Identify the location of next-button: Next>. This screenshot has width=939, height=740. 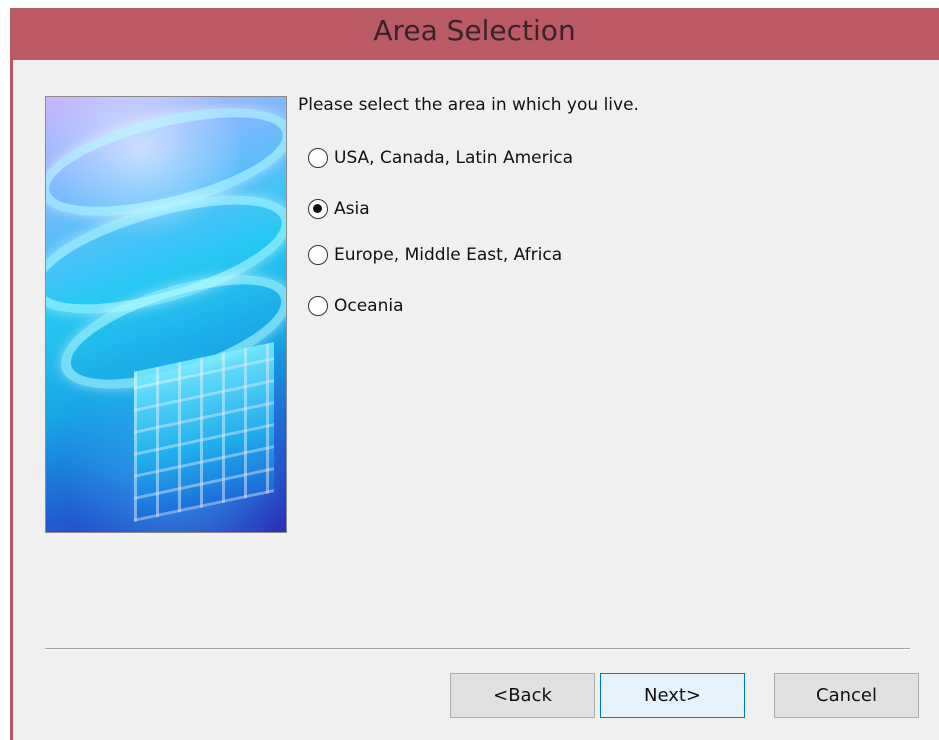
(672, 695).